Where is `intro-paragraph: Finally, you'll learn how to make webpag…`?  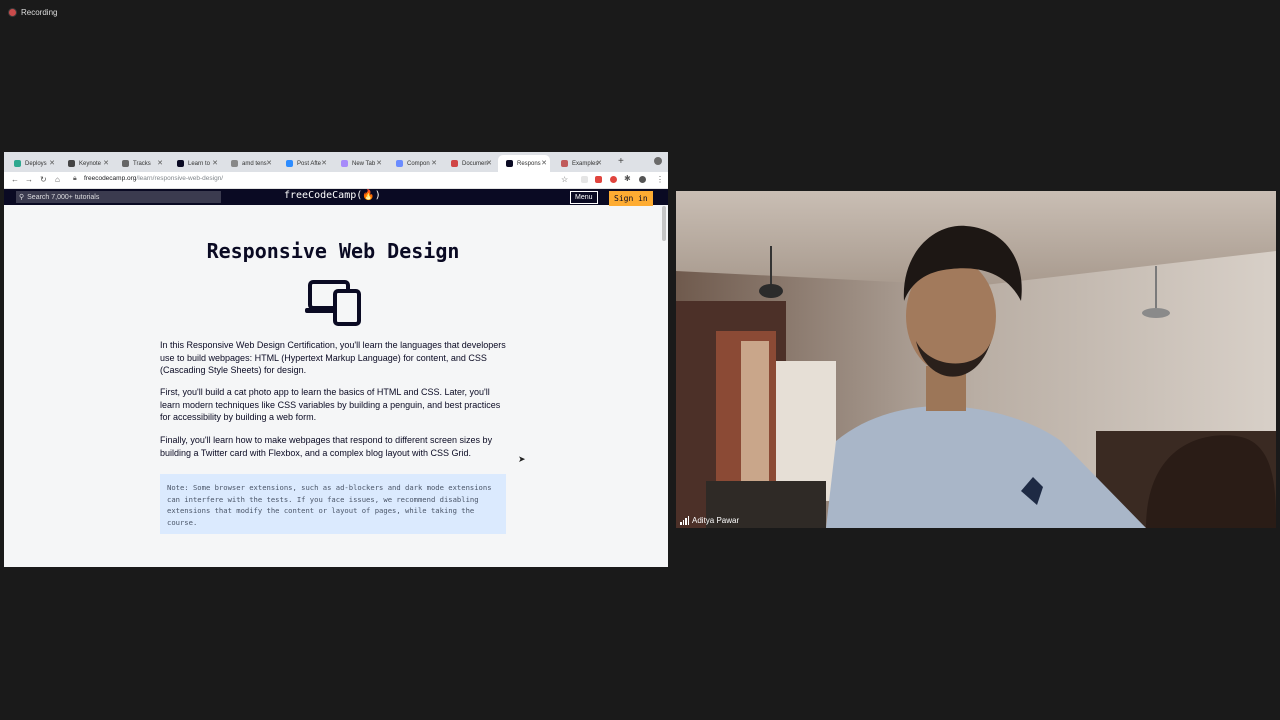
intro-paragraph: Finally, you'll learn how to make webpag… is located at coordinates (326, 446).